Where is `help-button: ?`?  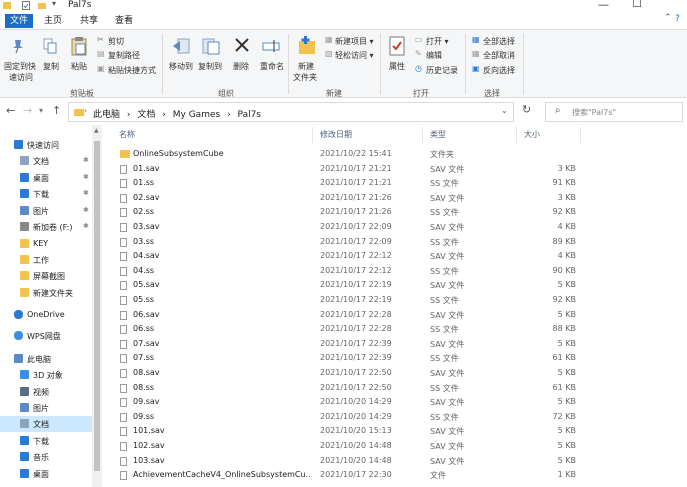
help-button: ? is located at coordinates (677, 19).